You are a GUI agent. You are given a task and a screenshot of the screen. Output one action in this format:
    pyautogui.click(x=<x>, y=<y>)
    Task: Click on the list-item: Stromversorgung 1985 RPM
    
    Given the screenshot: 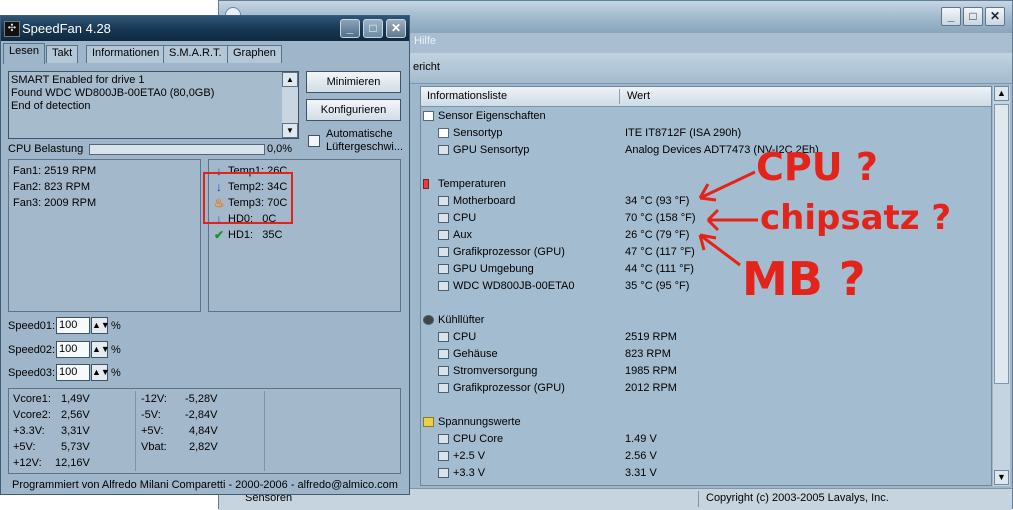 What is the action you would take?
    pyautogui.click(x=706, y=371)
    